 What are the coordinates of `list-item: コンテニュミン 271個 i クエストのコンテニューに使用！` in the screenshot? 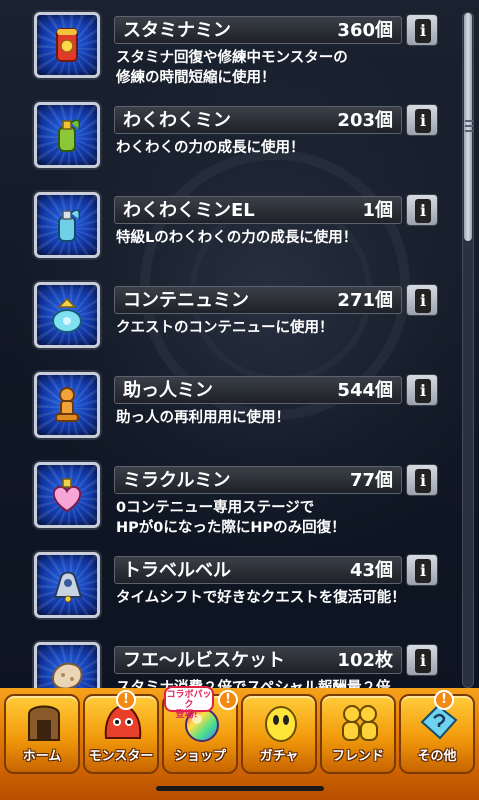 It's located at (235, 320).